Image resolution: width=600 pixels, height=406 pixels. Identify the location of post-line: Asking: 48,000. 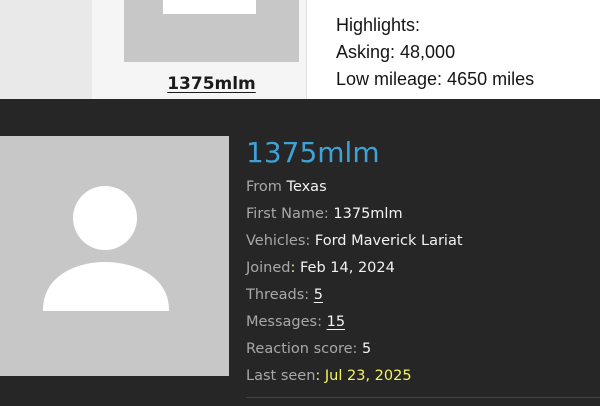
(396, 52).